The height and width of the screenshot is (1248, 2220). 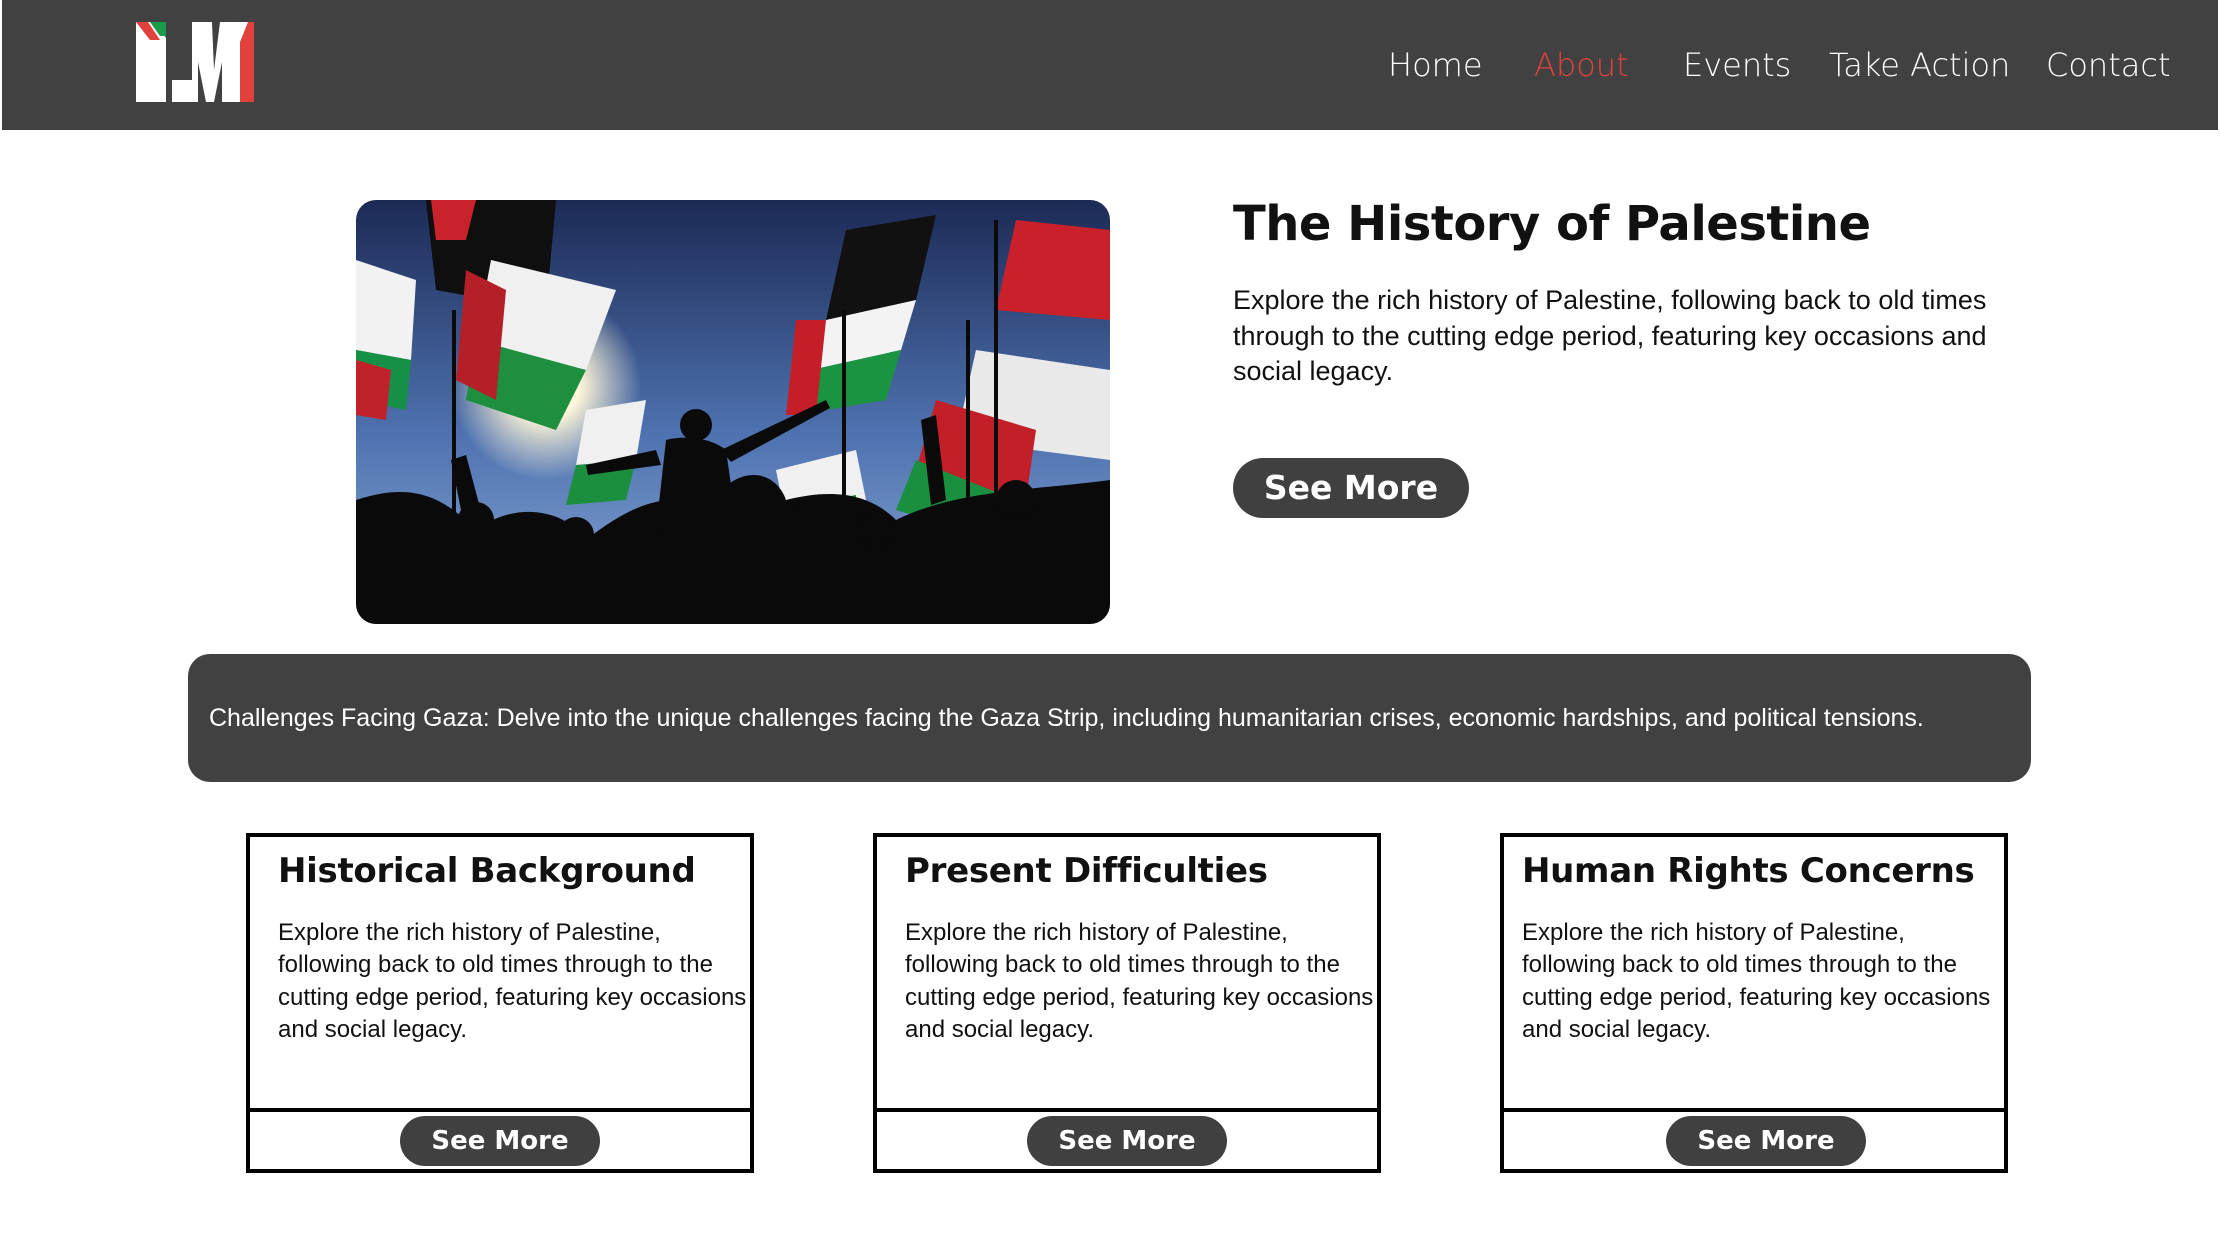 What do you see at coordinates (1351, 488) in the screenshot?
I see `hero-see-more-button: See More` at bounding box center [1351, 488].